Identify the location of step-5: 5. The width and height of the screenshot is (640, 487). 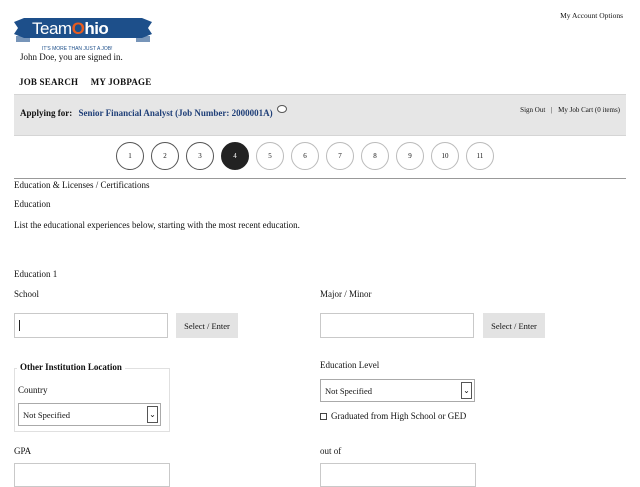
(270, 156).